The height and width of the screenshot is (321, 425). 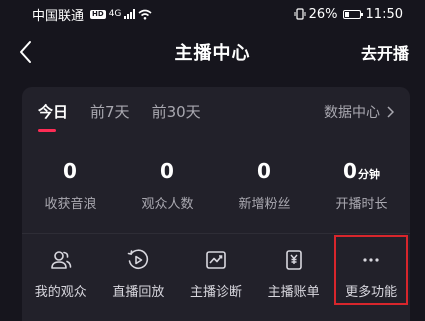 I want to click on battery-fill, so click(x=346, y=14).